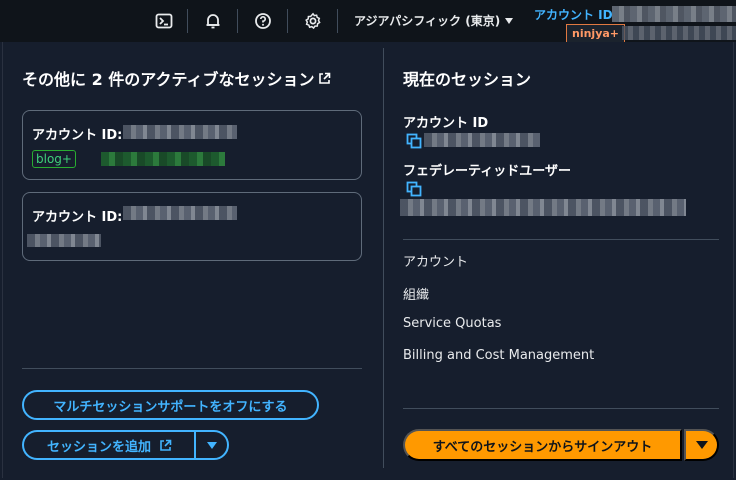  I want to click on bell-icon, so click(213, 21).